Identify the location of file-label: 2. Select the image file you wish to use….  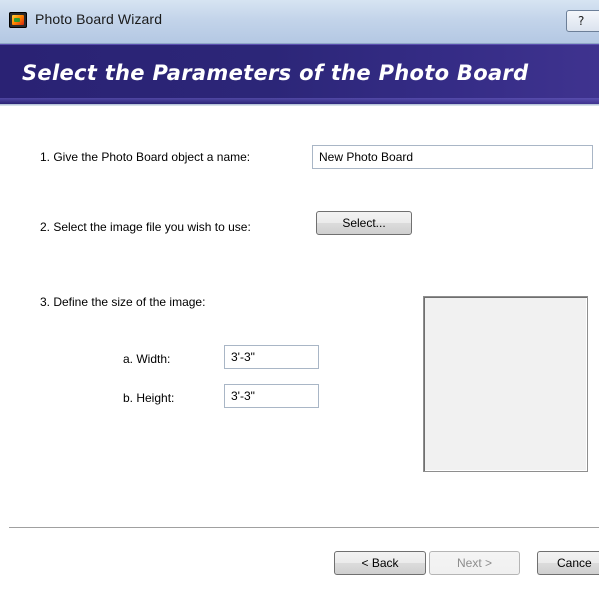
(145, 227).